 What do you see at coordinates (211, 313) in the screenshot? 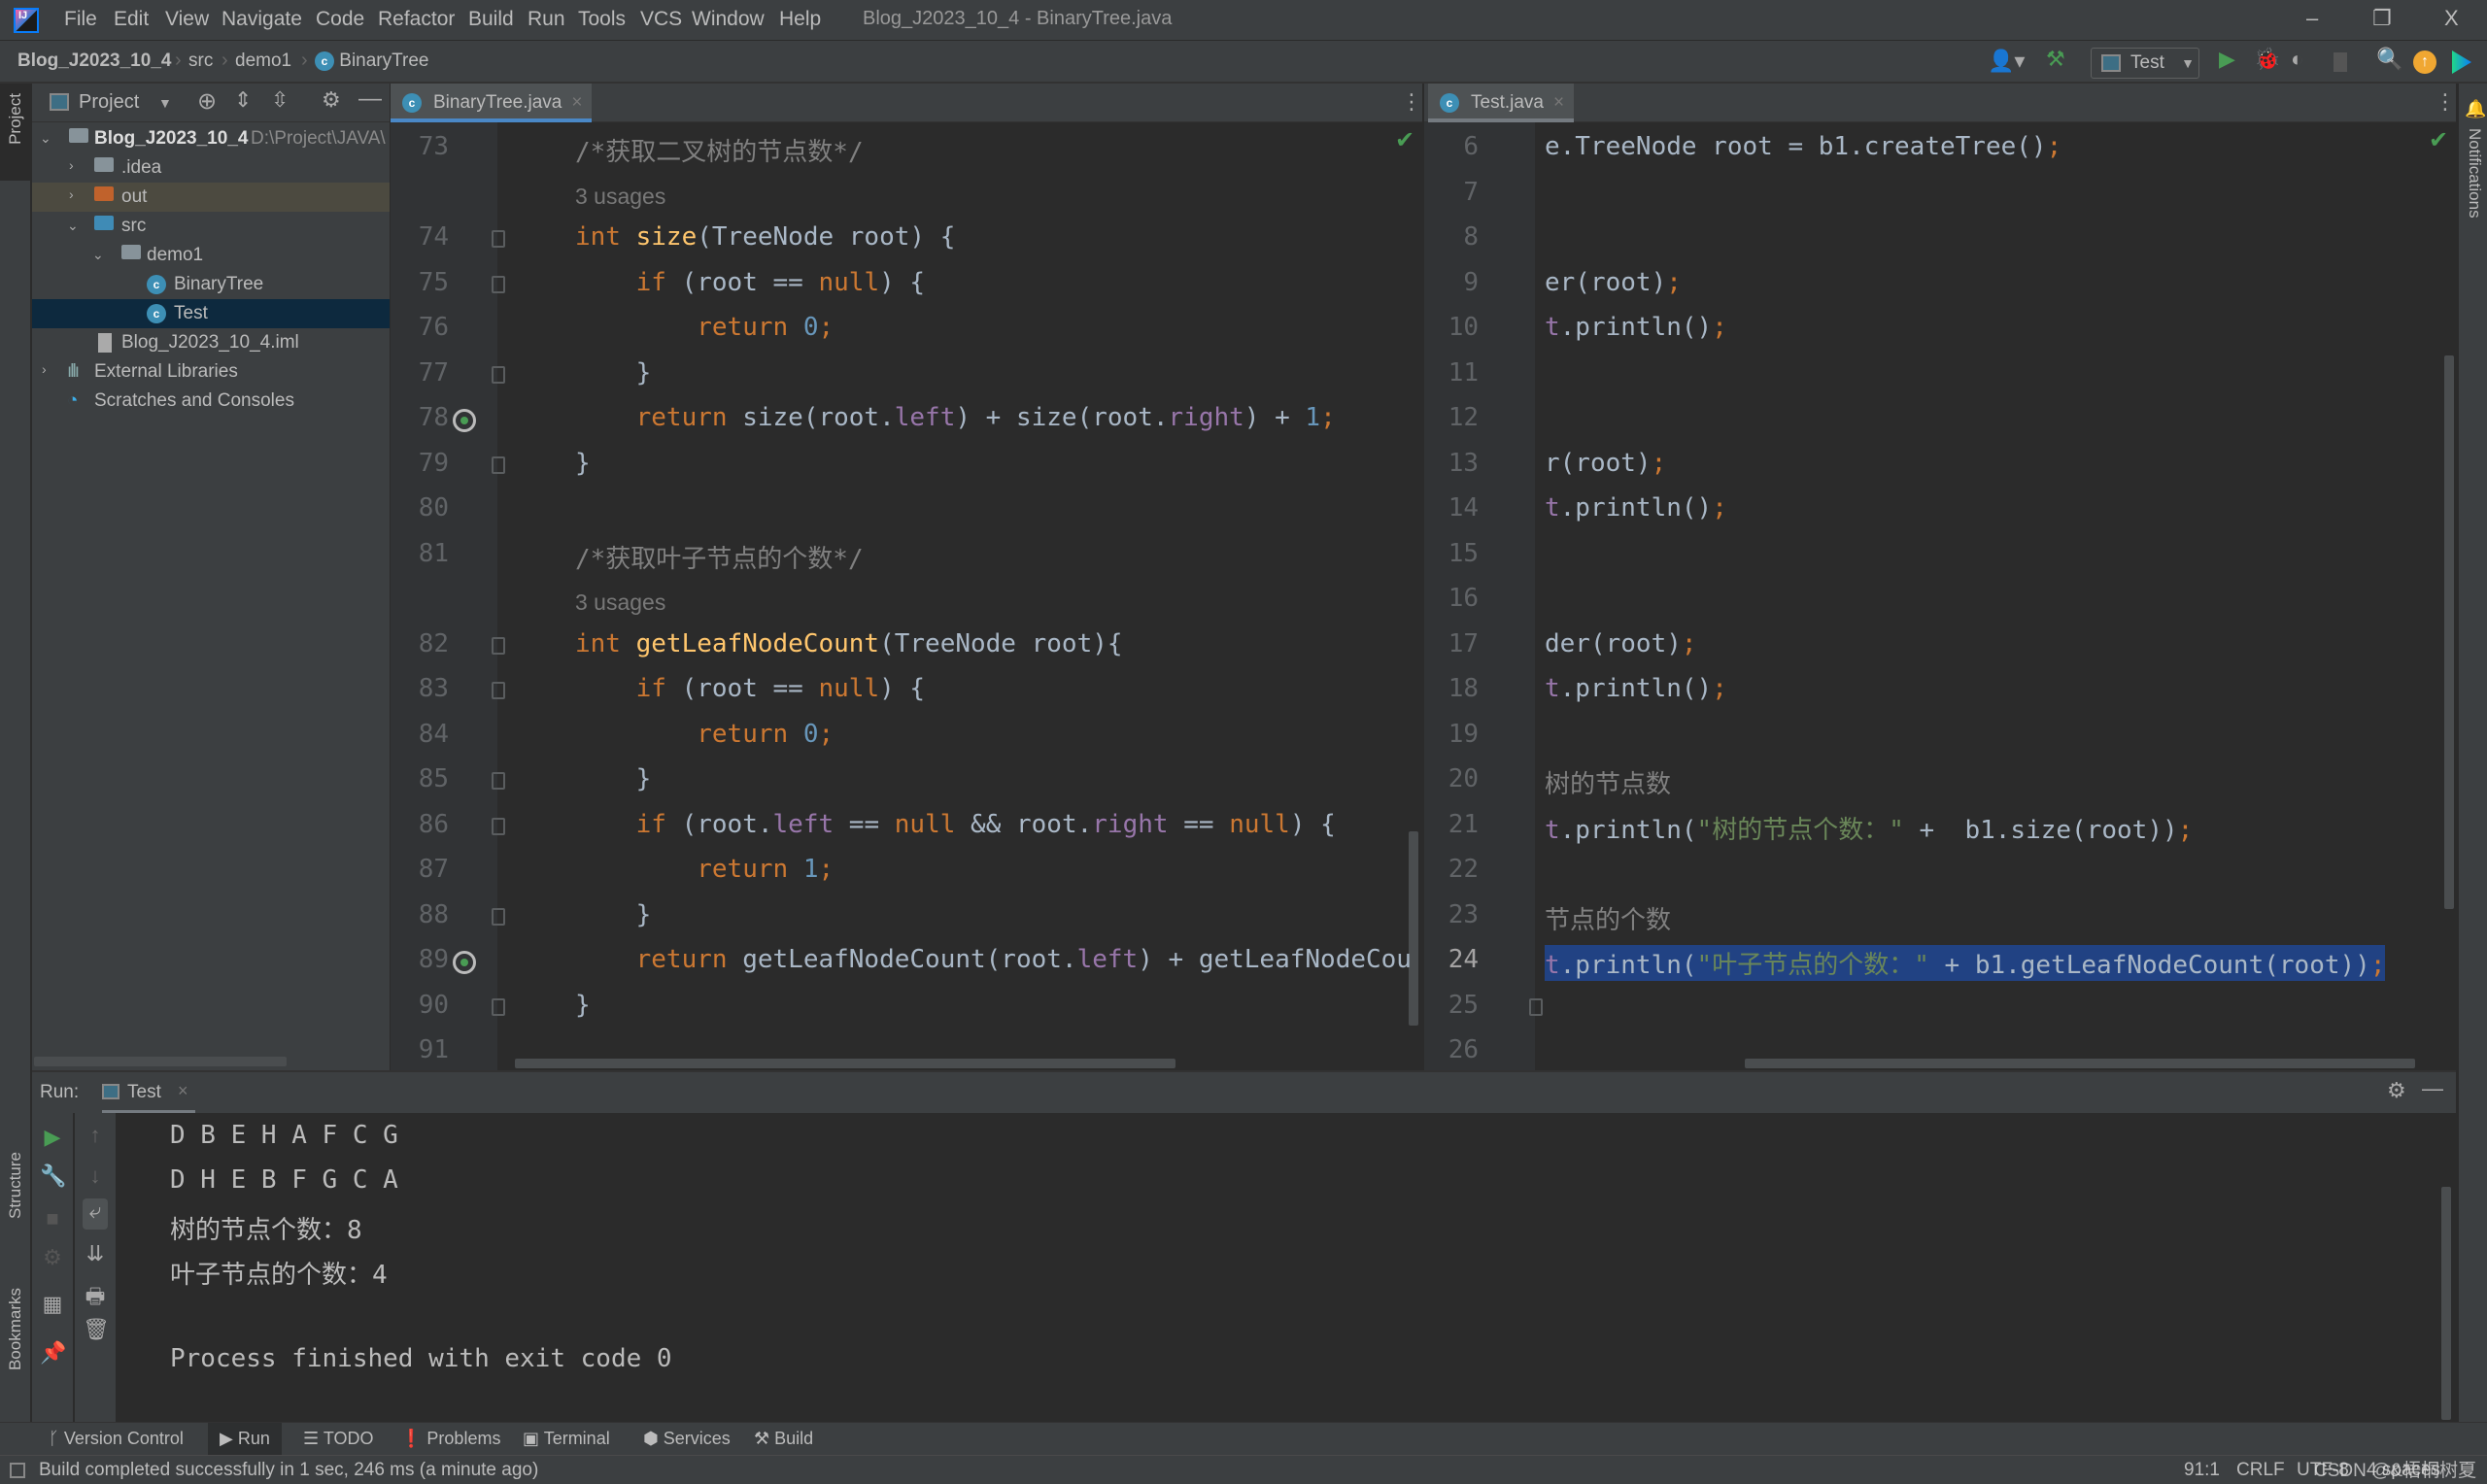
I see `tree-item-test: c Test` at bounding box center [211, 313].